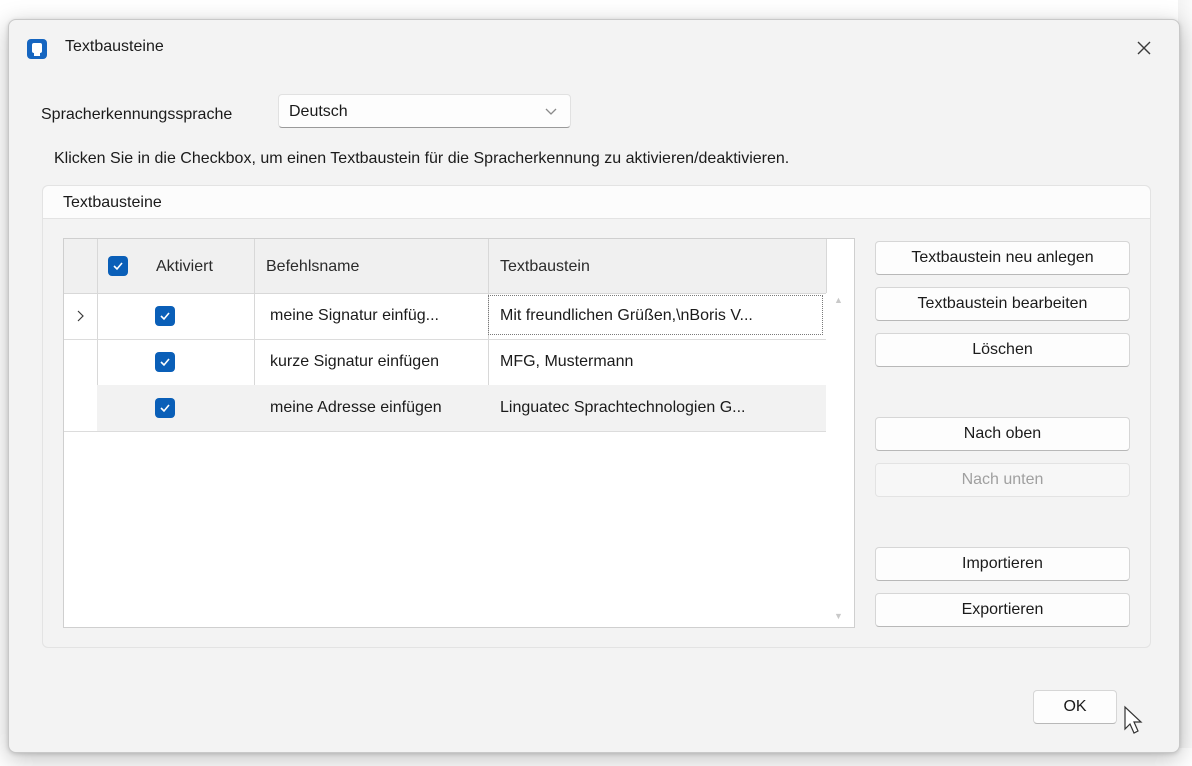  Describe the element at coordinates (1002, 564) in the screenshot. I see `import-button: Importieren` at that location.